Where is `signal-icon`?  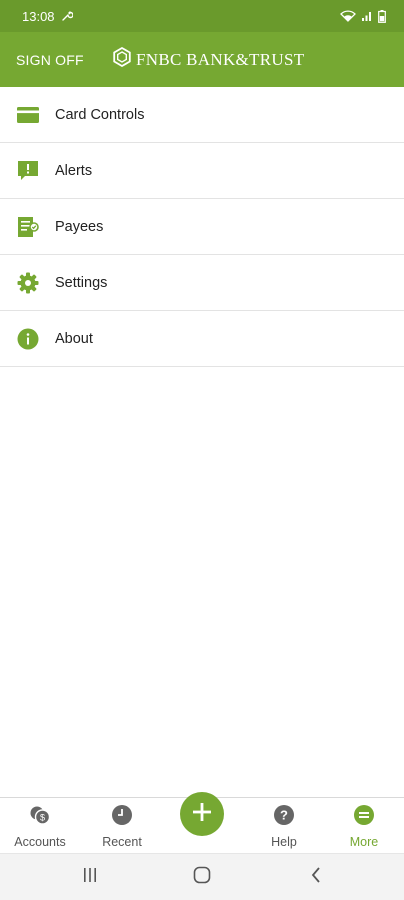 signal-icon is located at coordinates (367, 16).